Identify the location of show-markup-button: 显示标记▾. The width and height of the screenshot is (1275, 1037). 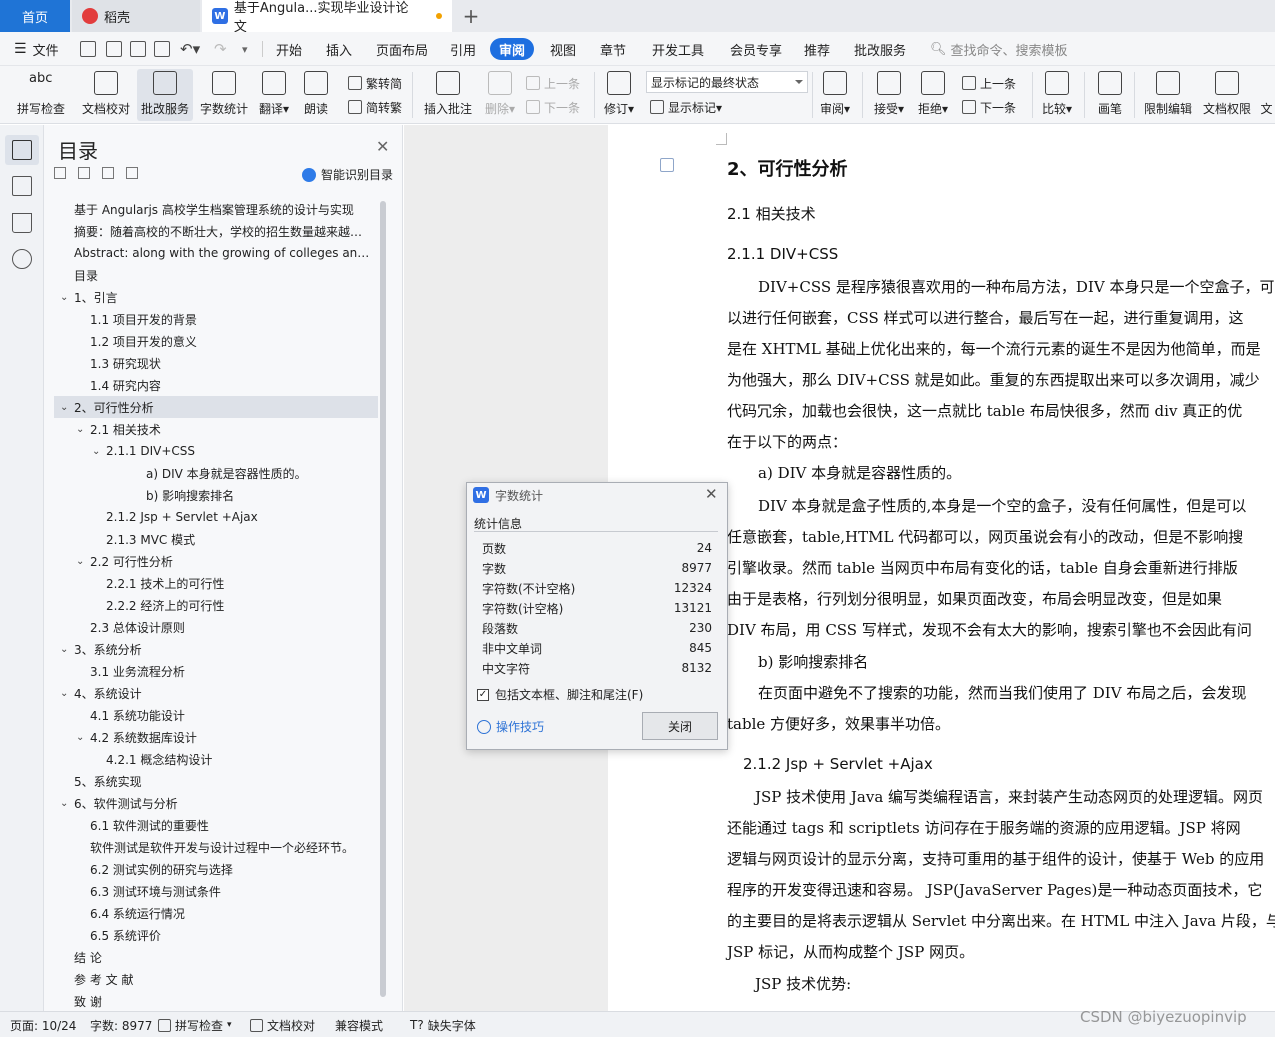
(686, 107).